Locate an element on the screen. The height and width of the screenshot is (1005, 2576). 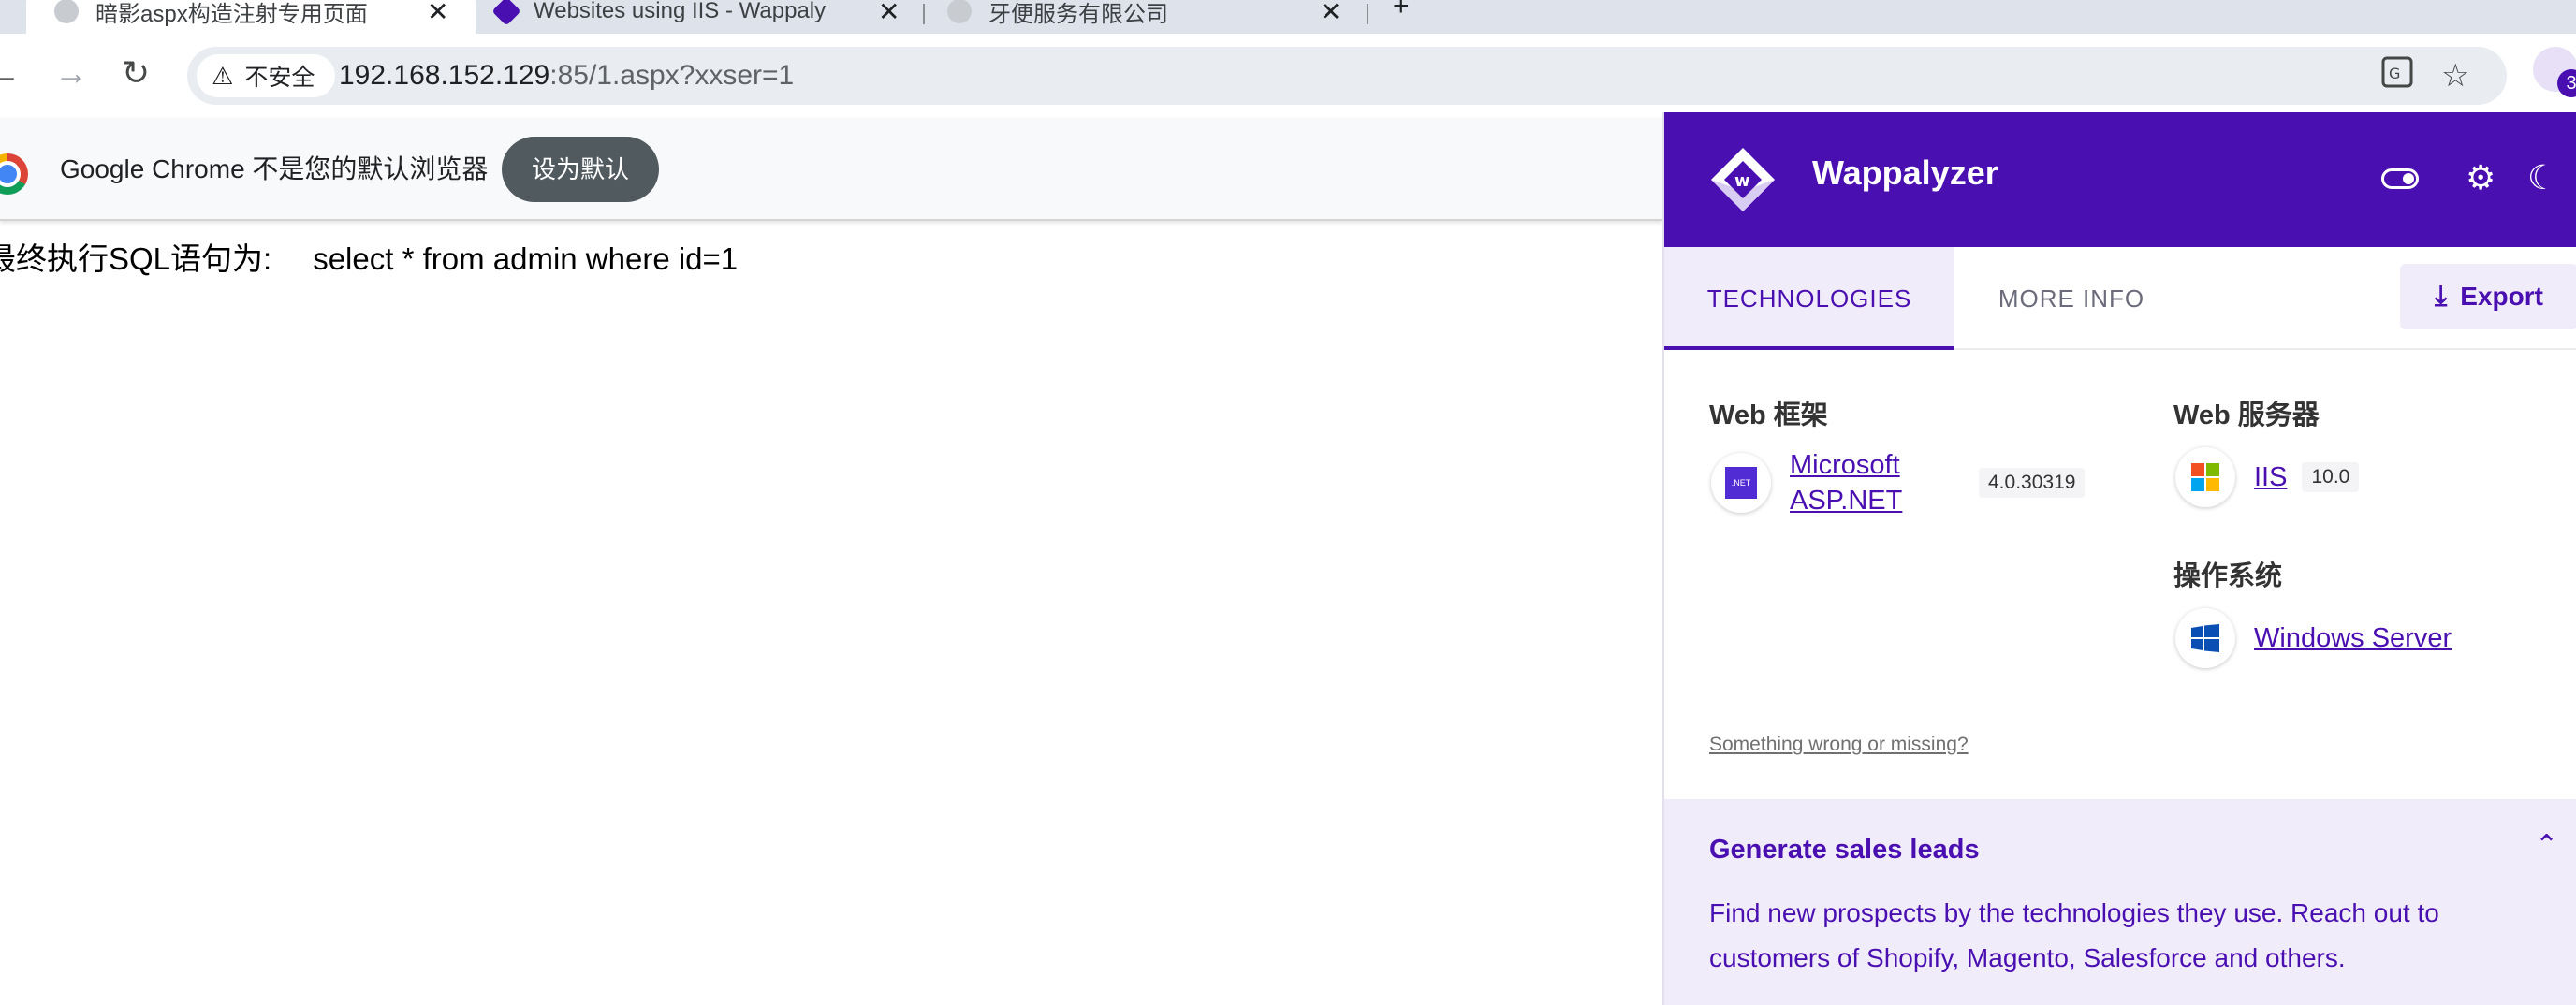
export-button: ⤓ Export is located at coordinates (2488, 296).